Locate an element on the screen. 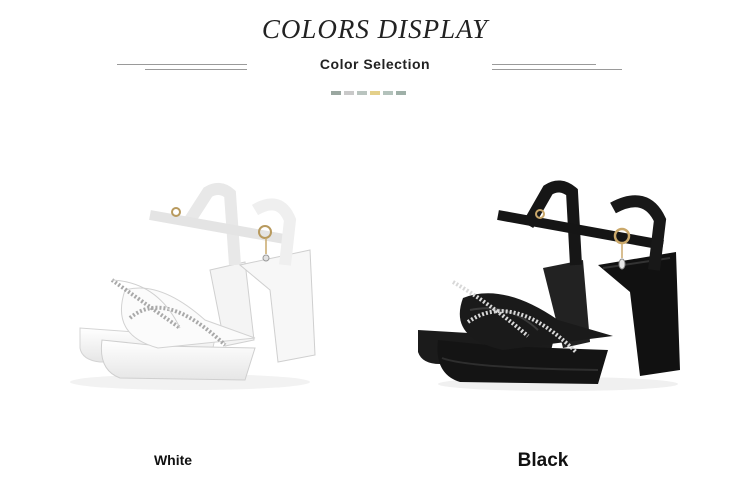 This screenshot has height=491, width=750. right-decorative-rule-bottom is located at coordinates (557, 69).